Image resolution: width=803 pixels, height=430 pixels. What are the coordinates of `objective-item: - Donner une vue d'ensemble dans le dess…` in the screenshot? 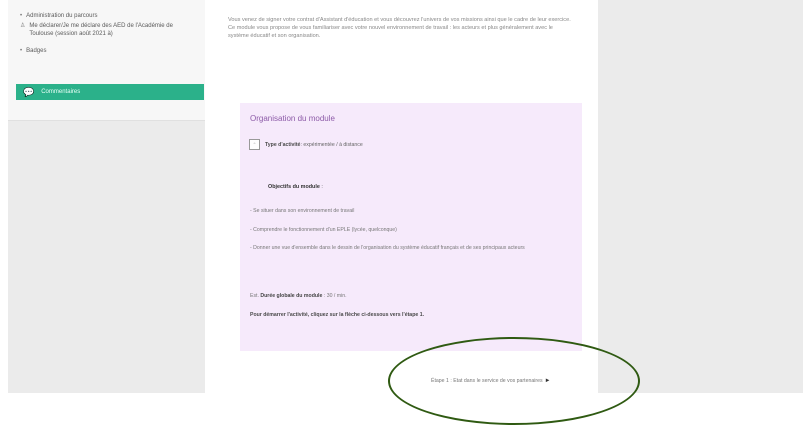 It's located at (387, 248).